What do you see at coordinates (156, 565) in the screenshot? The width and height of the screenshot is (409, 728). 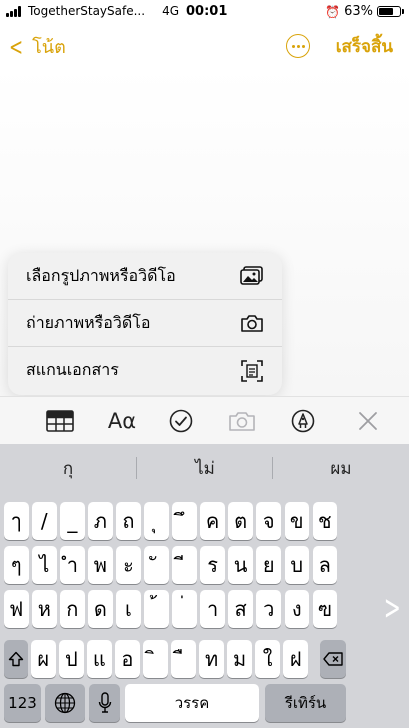 I see `key-1-5: ั` at bounding box center [156, 565].